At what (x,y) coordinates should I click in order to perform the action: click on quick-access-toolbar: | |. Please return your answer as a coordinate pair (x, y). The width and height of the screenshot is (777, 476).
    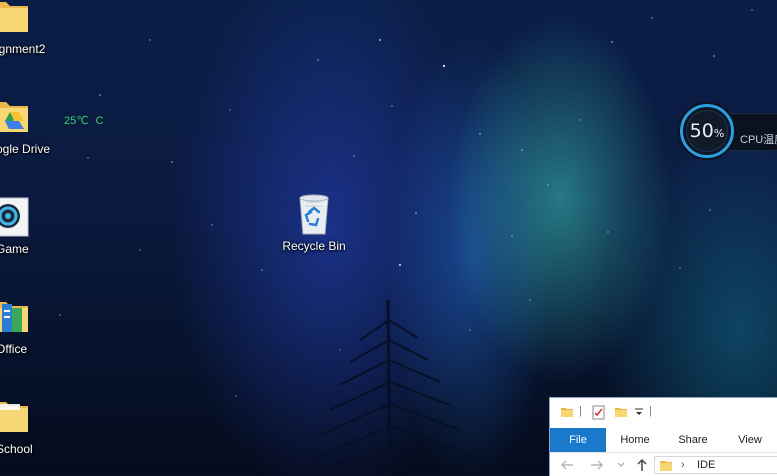
    Looking at the image, I should click on (663, 413).